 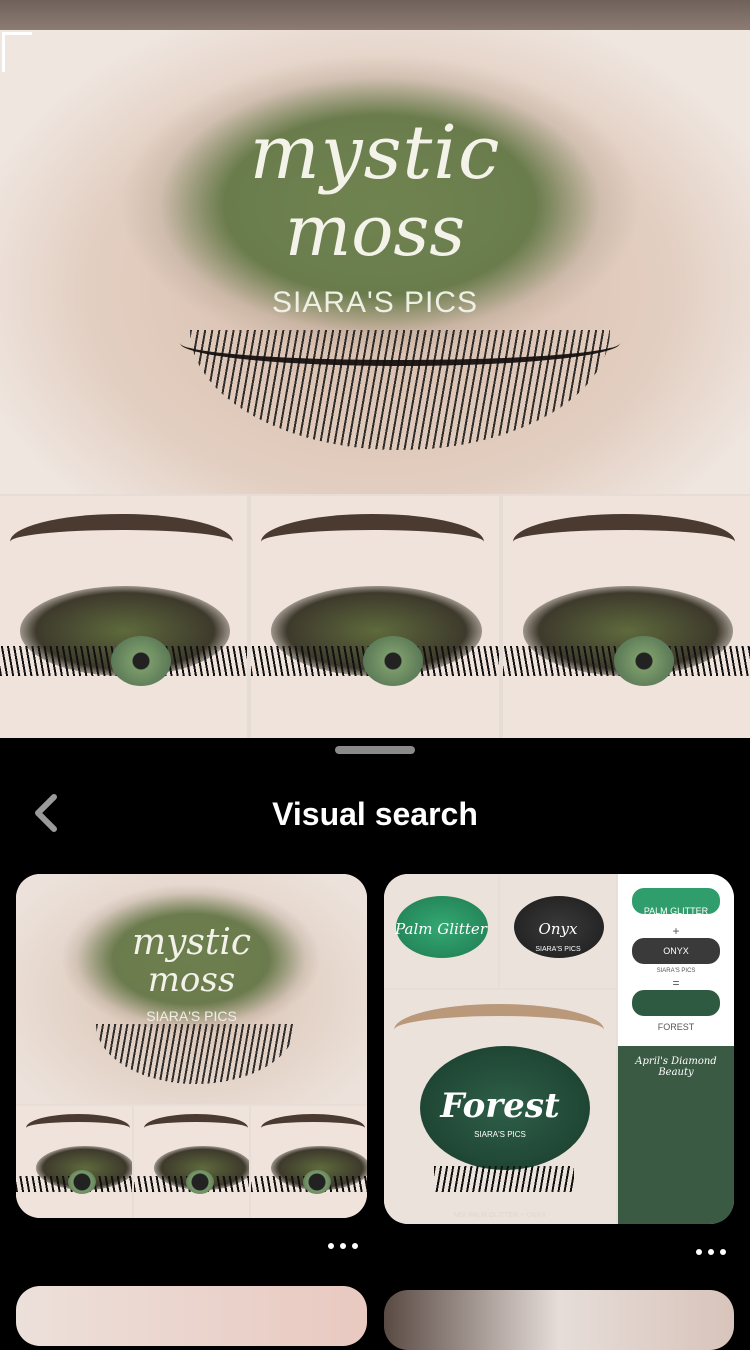 I want to click on swatch-top-label: PALM GLITTER, so click(x=676, y=911).